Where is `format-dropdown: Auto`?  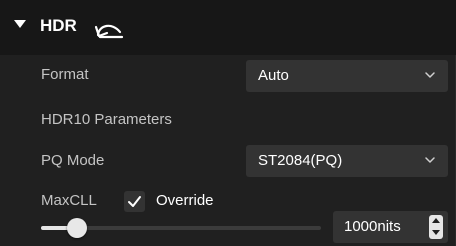 format-dropdown: Auto is located at coordinates (347, 76).